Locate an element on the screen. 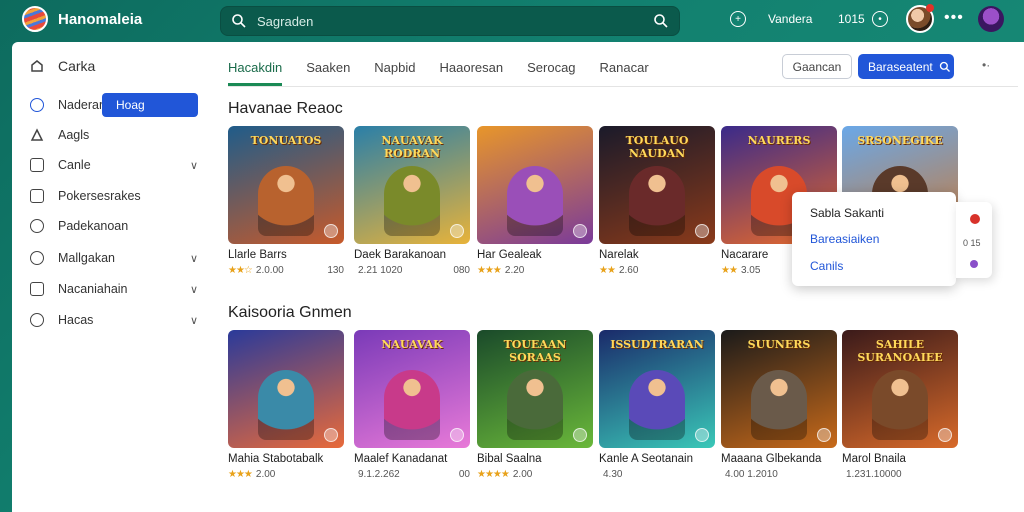 The height and width of the screenshot is (512, 1024). tab-hacakdin: Hacakdin is located at coordinates (255, 70).